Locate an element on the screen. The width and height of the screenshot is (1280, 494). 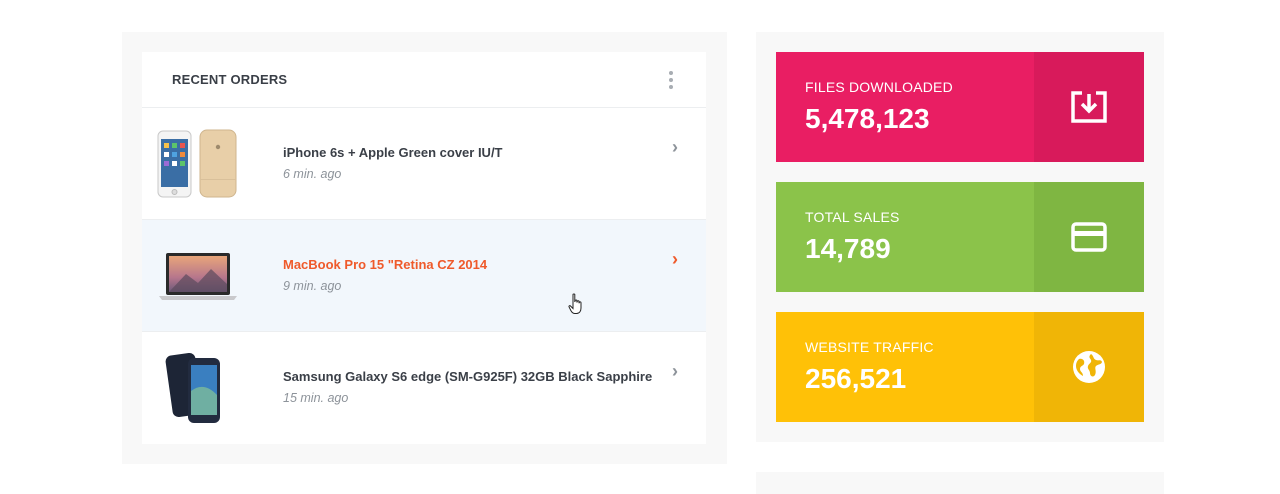
hand-cursor-icon is located at coordinates (575, 303).